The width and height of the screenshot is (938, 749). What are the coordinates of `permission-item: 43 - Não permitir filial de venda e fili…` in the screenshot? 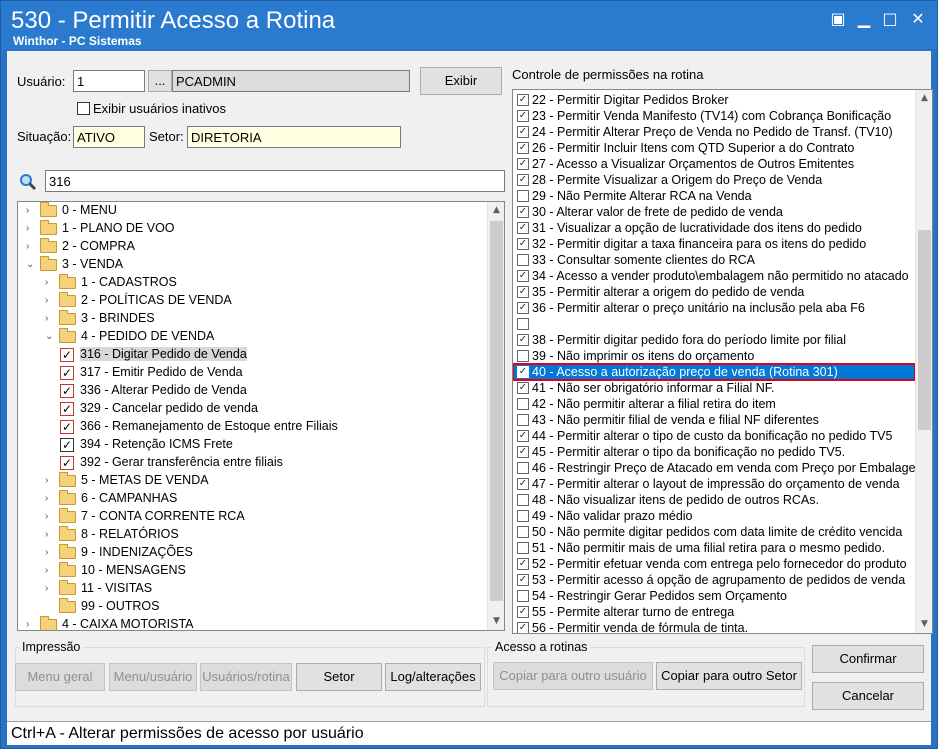 It's located at (714, 420).